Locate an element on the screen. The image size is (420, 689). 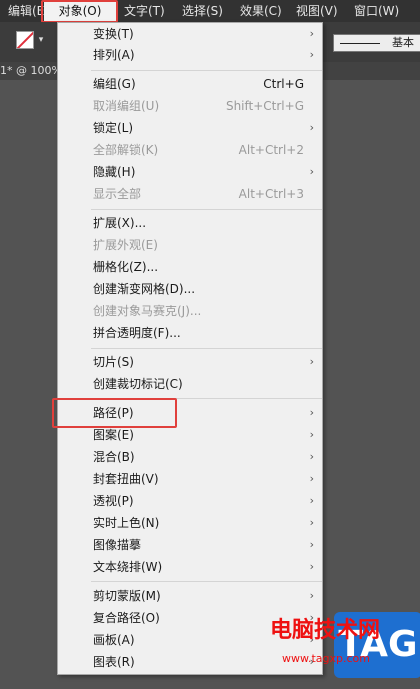
menu-select: 选择(S) is located at coordinates (202, 11).